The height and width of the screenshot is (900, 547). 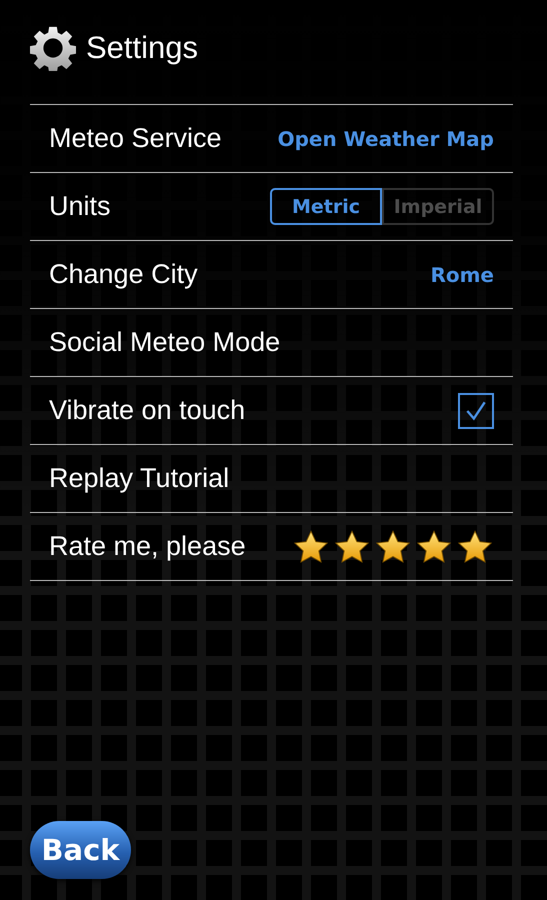 What do you see at coordinates (53, 48) in the screenshot?
I see `settings-icon` at bounding box center [53, 48].